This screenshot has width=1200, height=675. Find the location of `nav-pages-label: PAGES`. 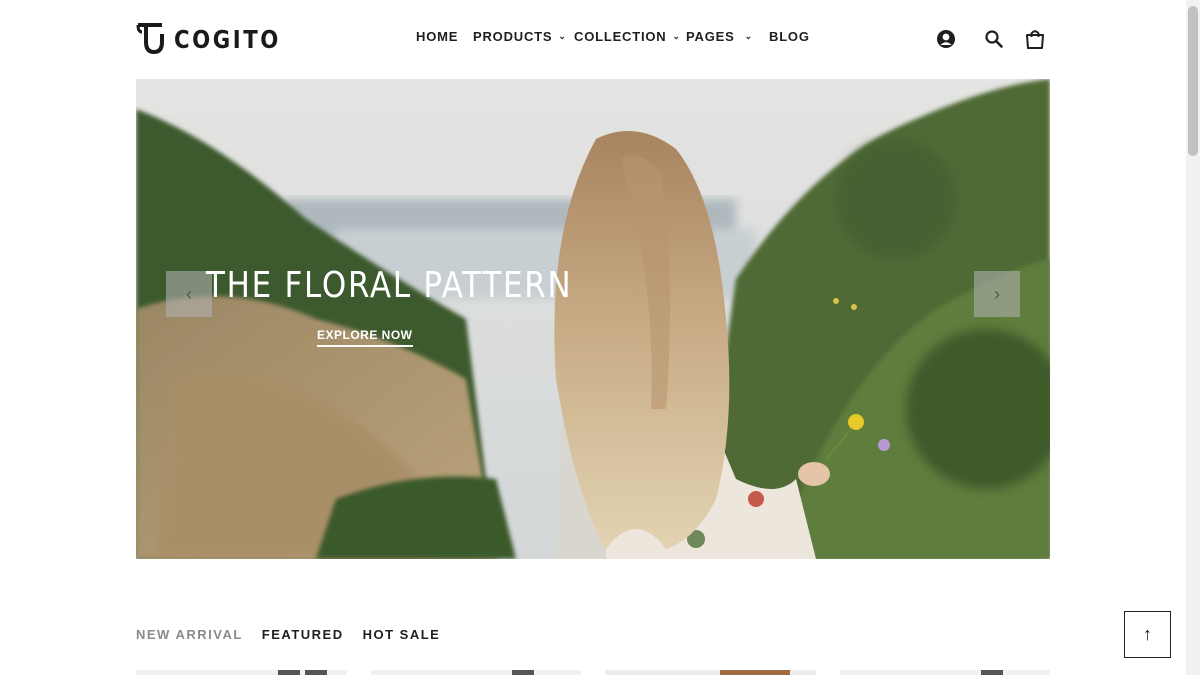

nav-pages-label: PAGES is located at coordinates (710, 36).